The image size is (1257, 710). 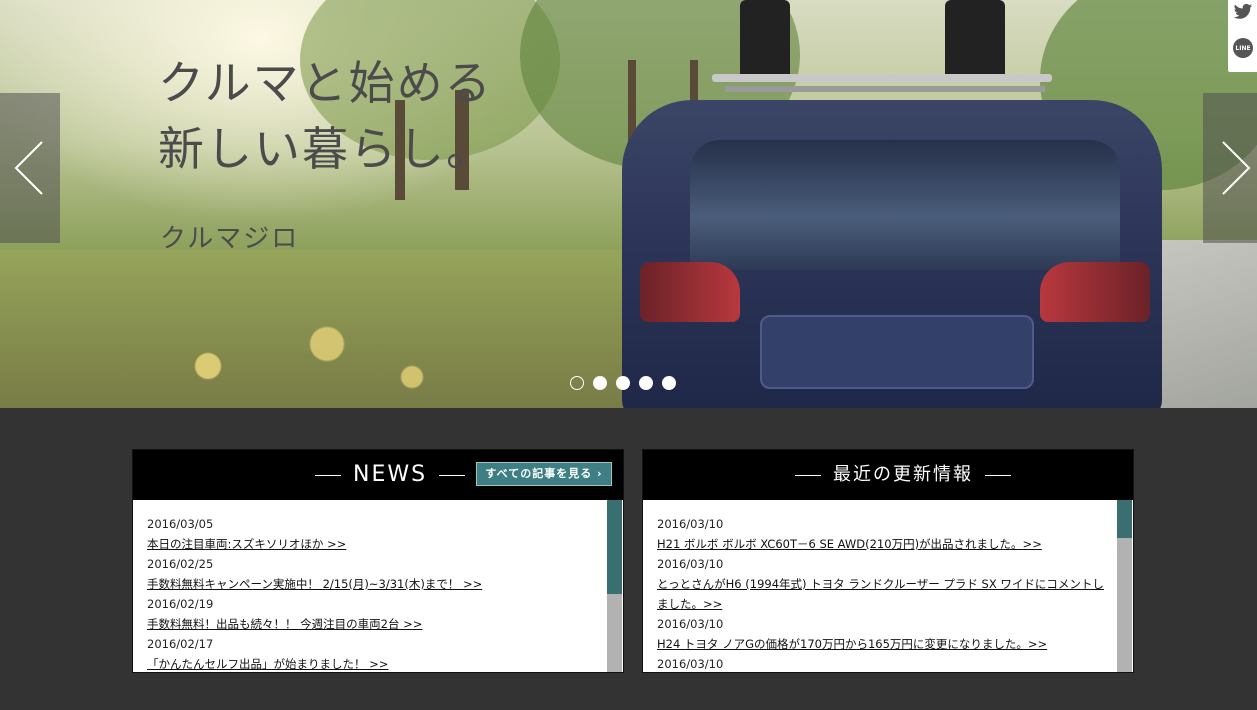 I want to click on car-rear-window, so click(x=905, y=205).